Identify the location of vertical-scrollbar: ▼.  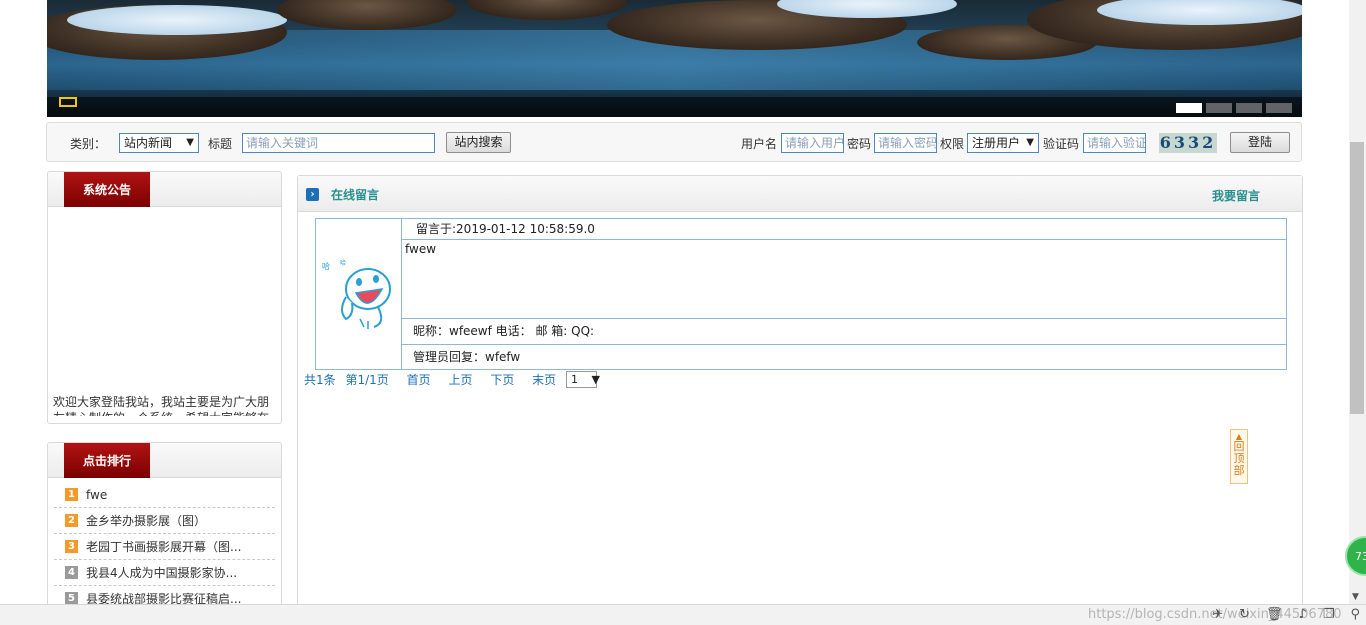
(1357, 302).